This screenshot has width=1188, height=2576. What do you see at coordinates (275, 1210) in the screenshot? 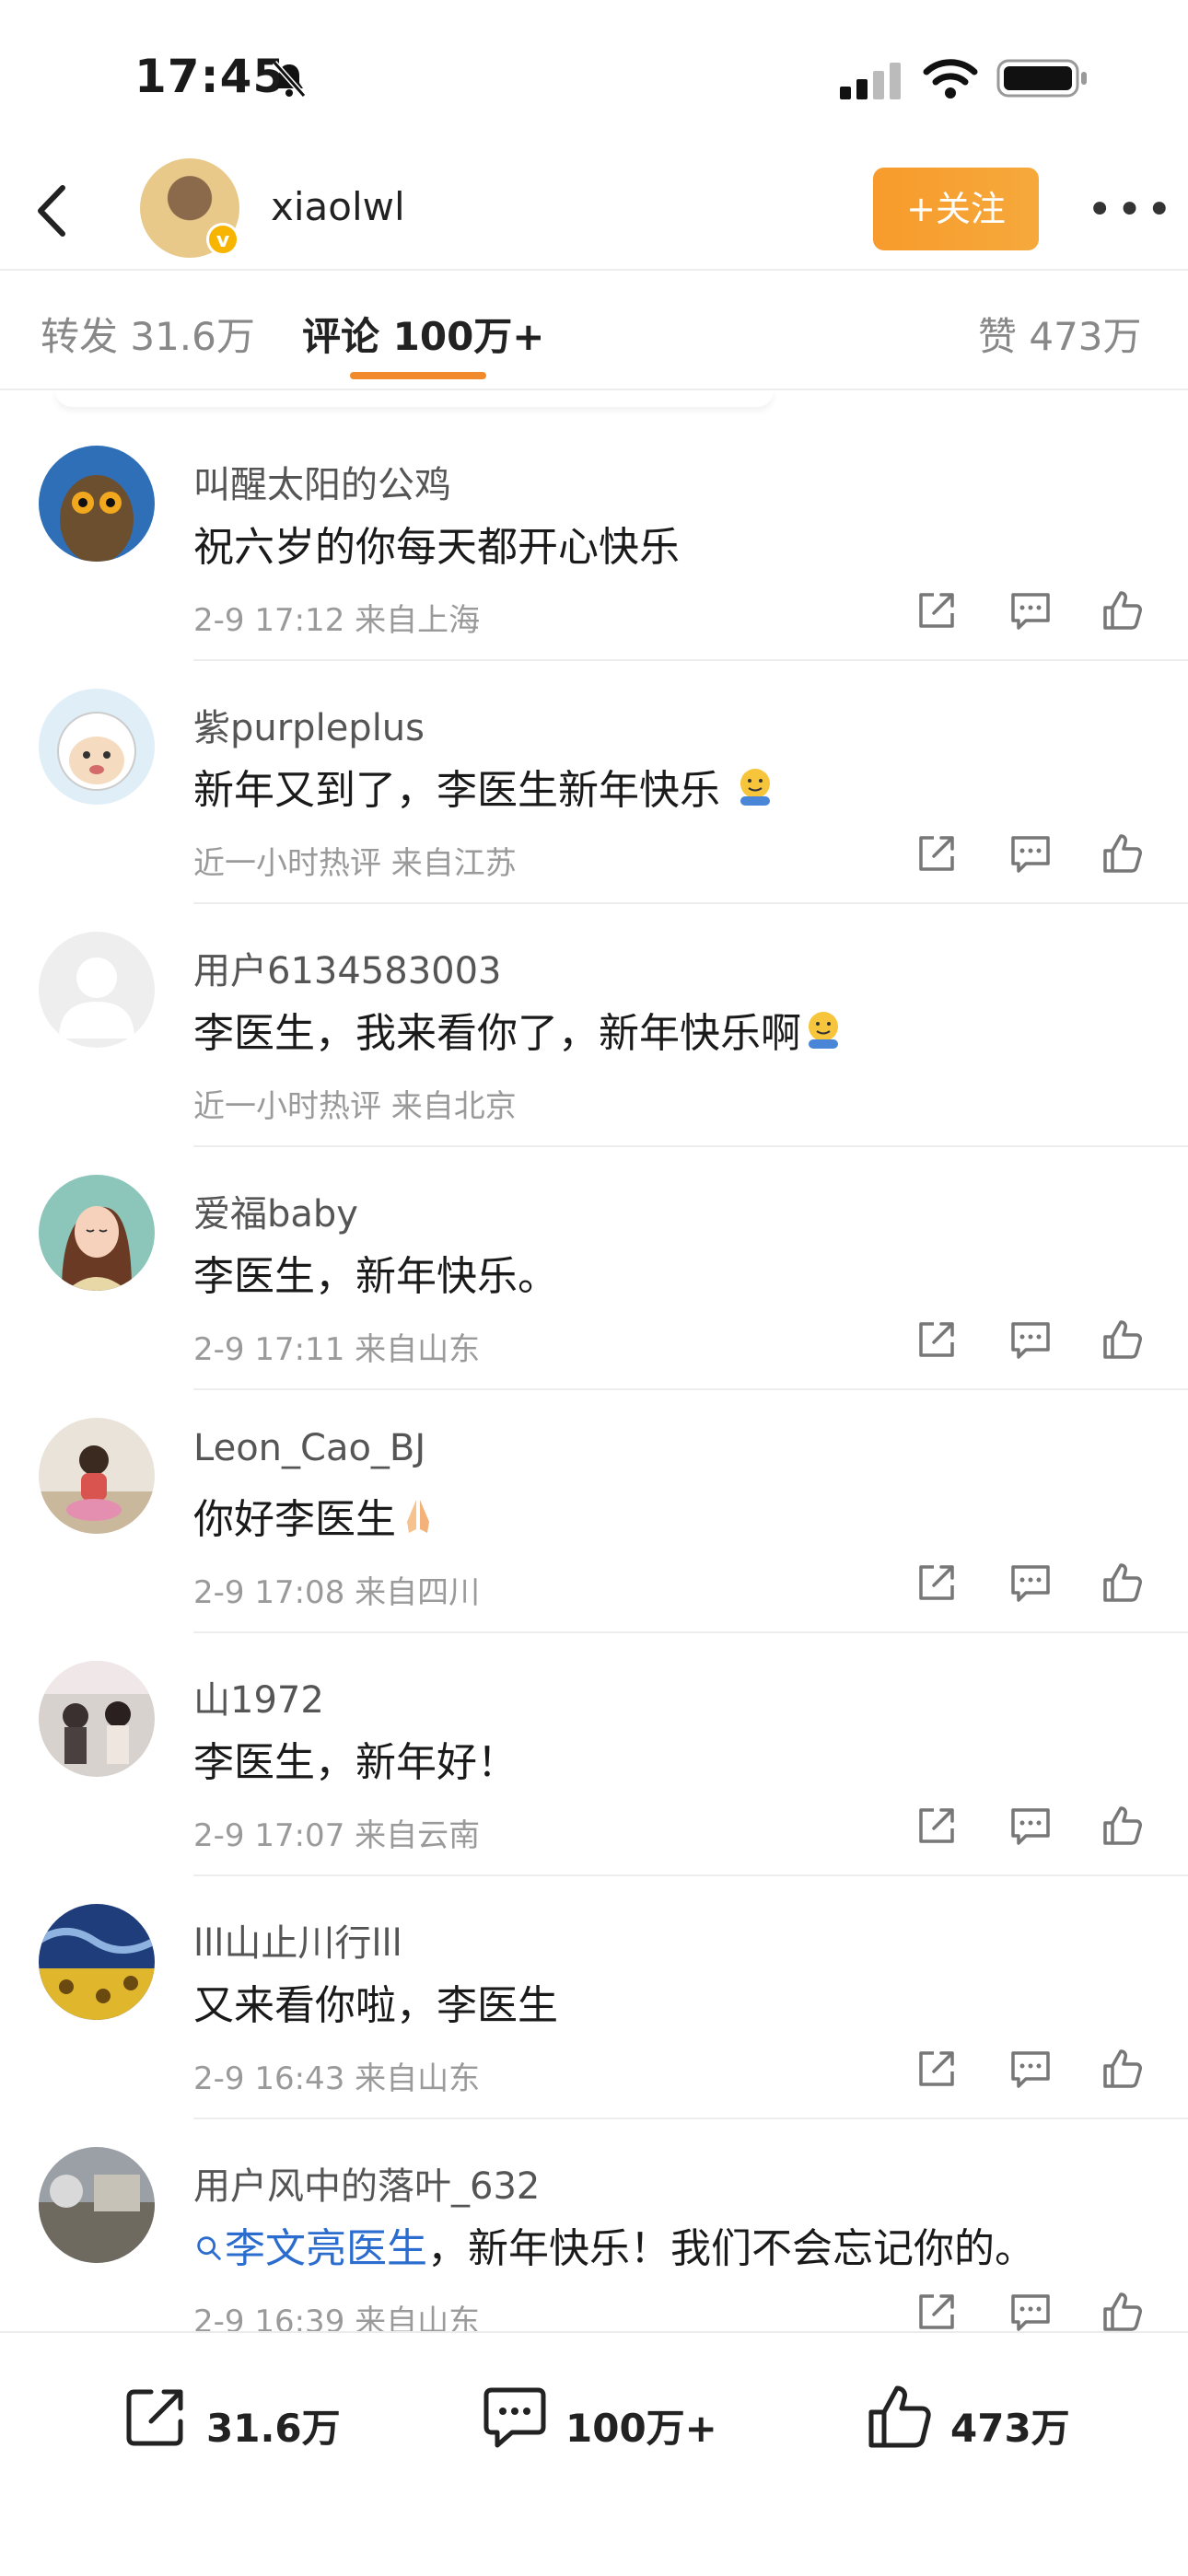
I see `commenter-name: 爱福baby` at bounding box center [275, 1210].